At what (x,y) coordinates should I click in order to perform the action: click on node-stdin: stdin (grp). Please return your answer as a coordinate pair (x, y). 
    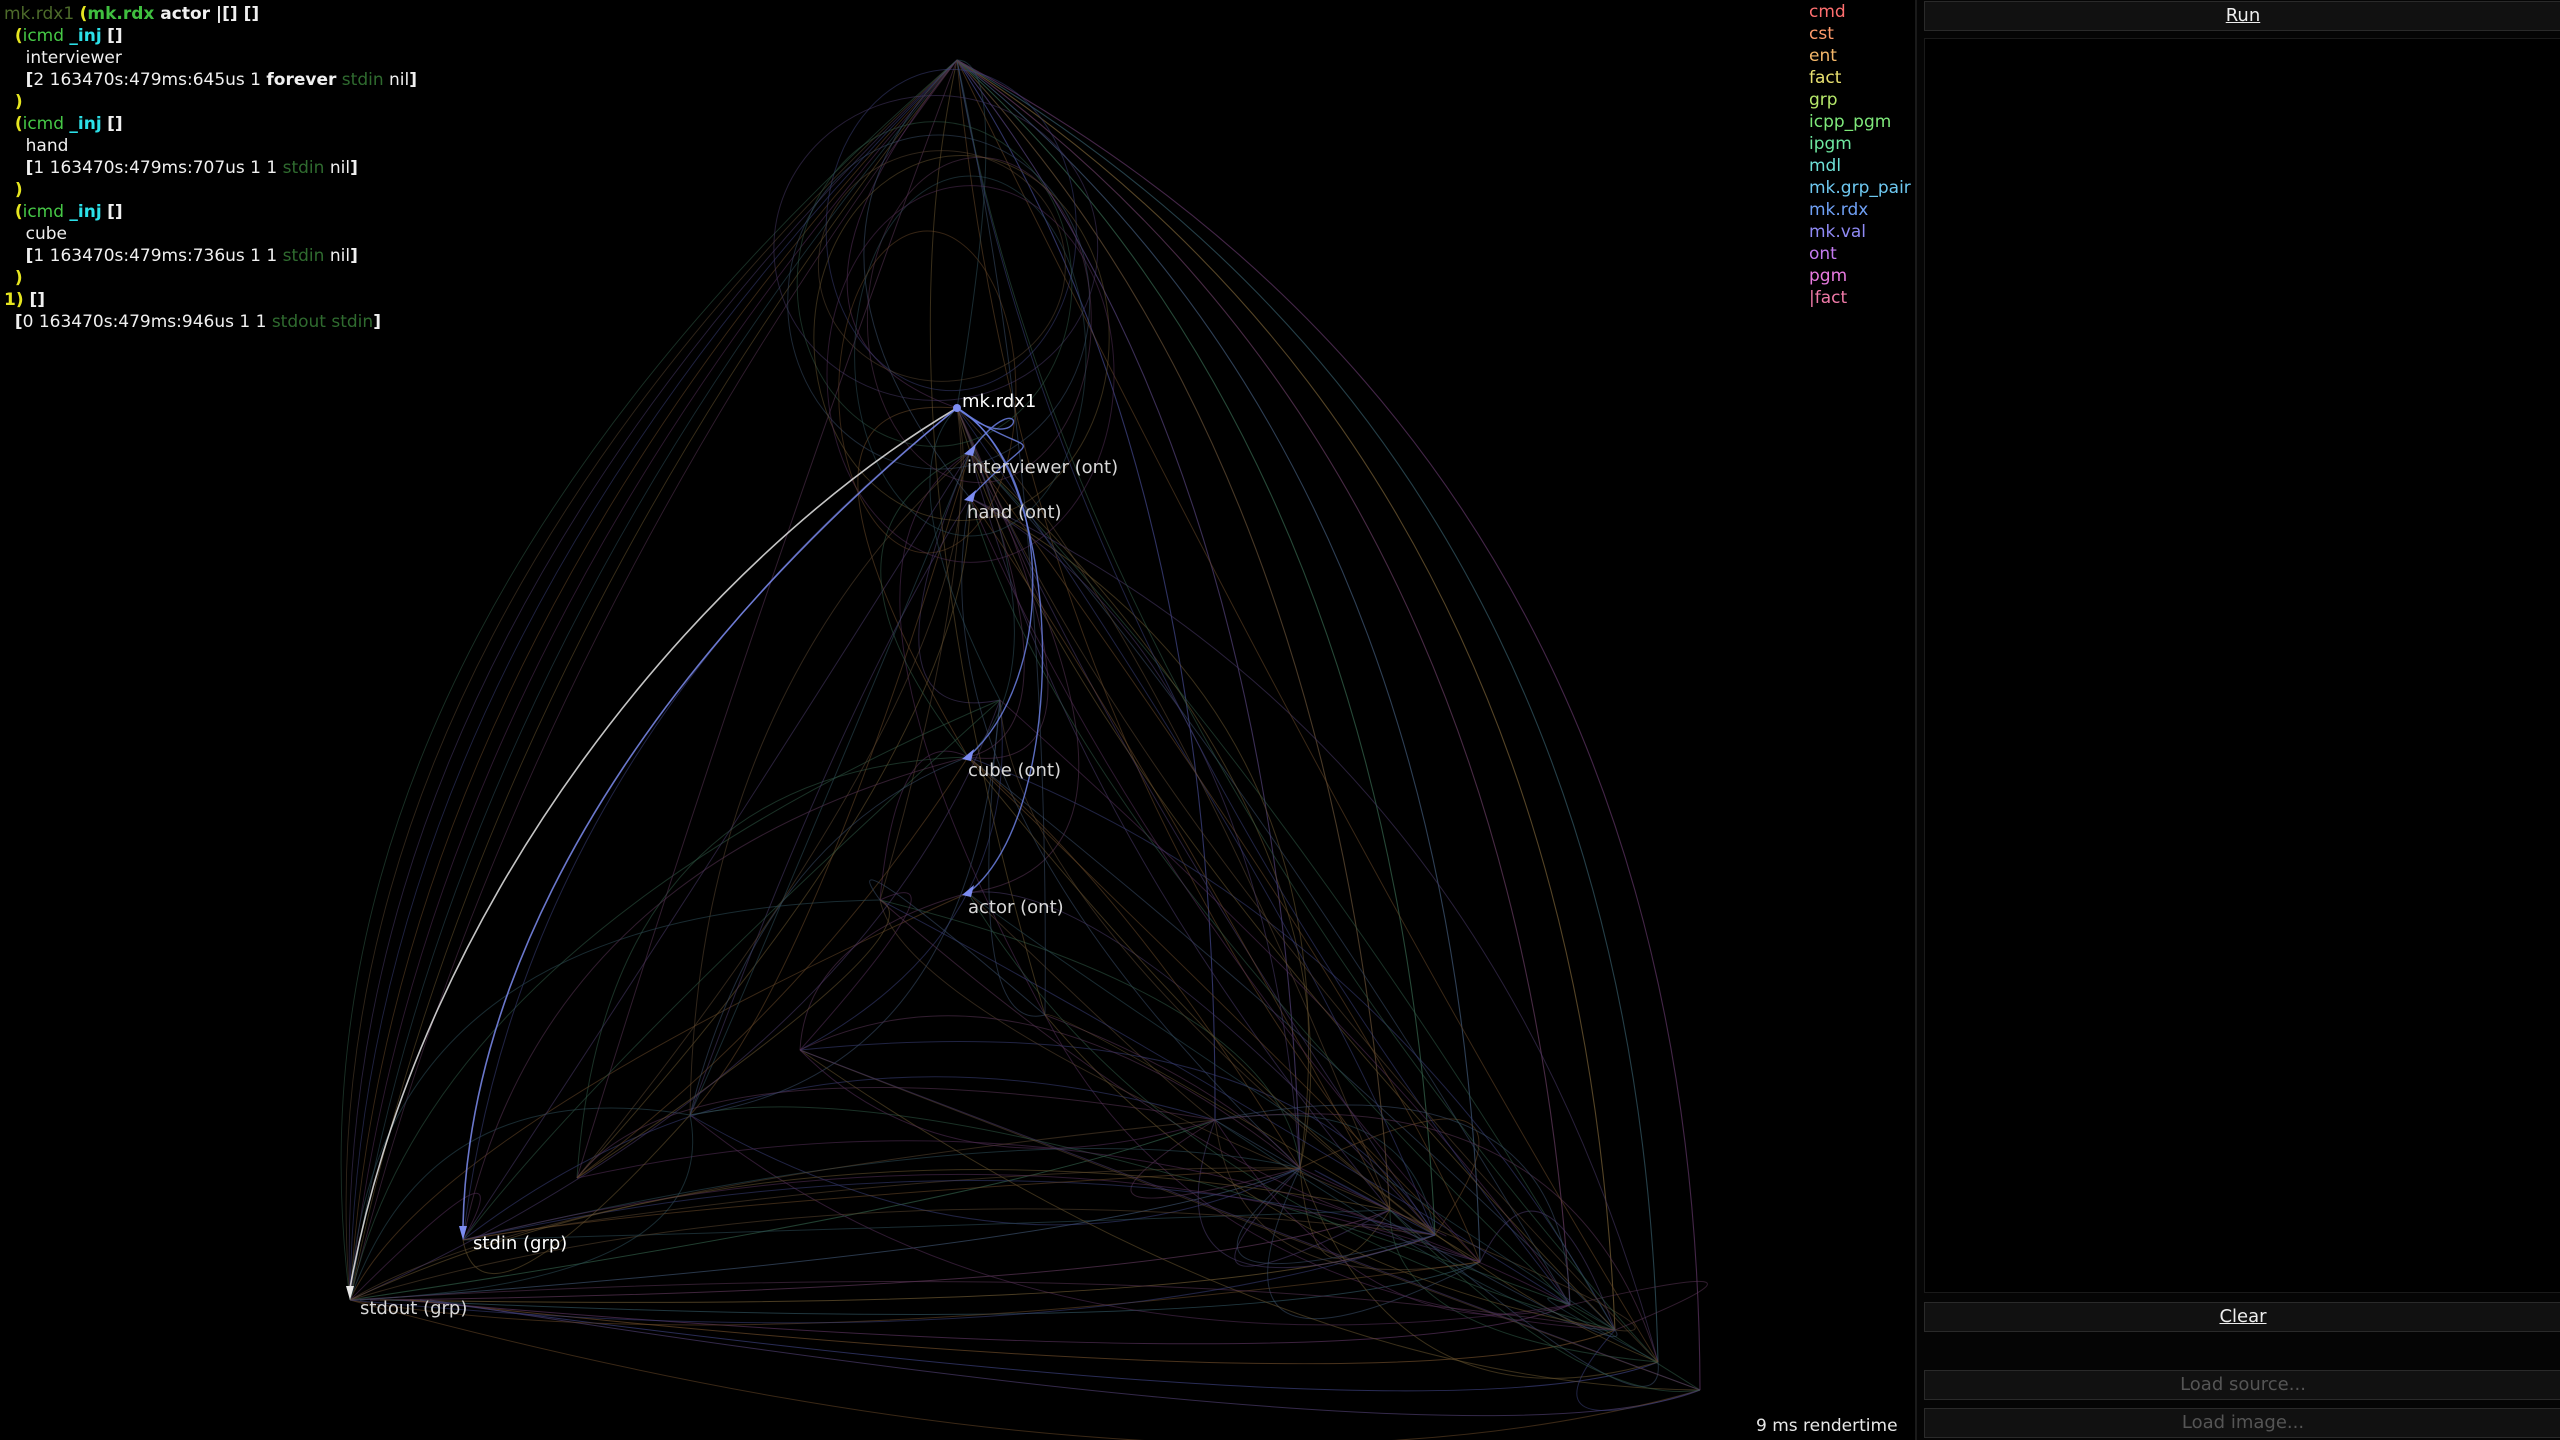
    Looking at the image, I should click on (520, 1243).